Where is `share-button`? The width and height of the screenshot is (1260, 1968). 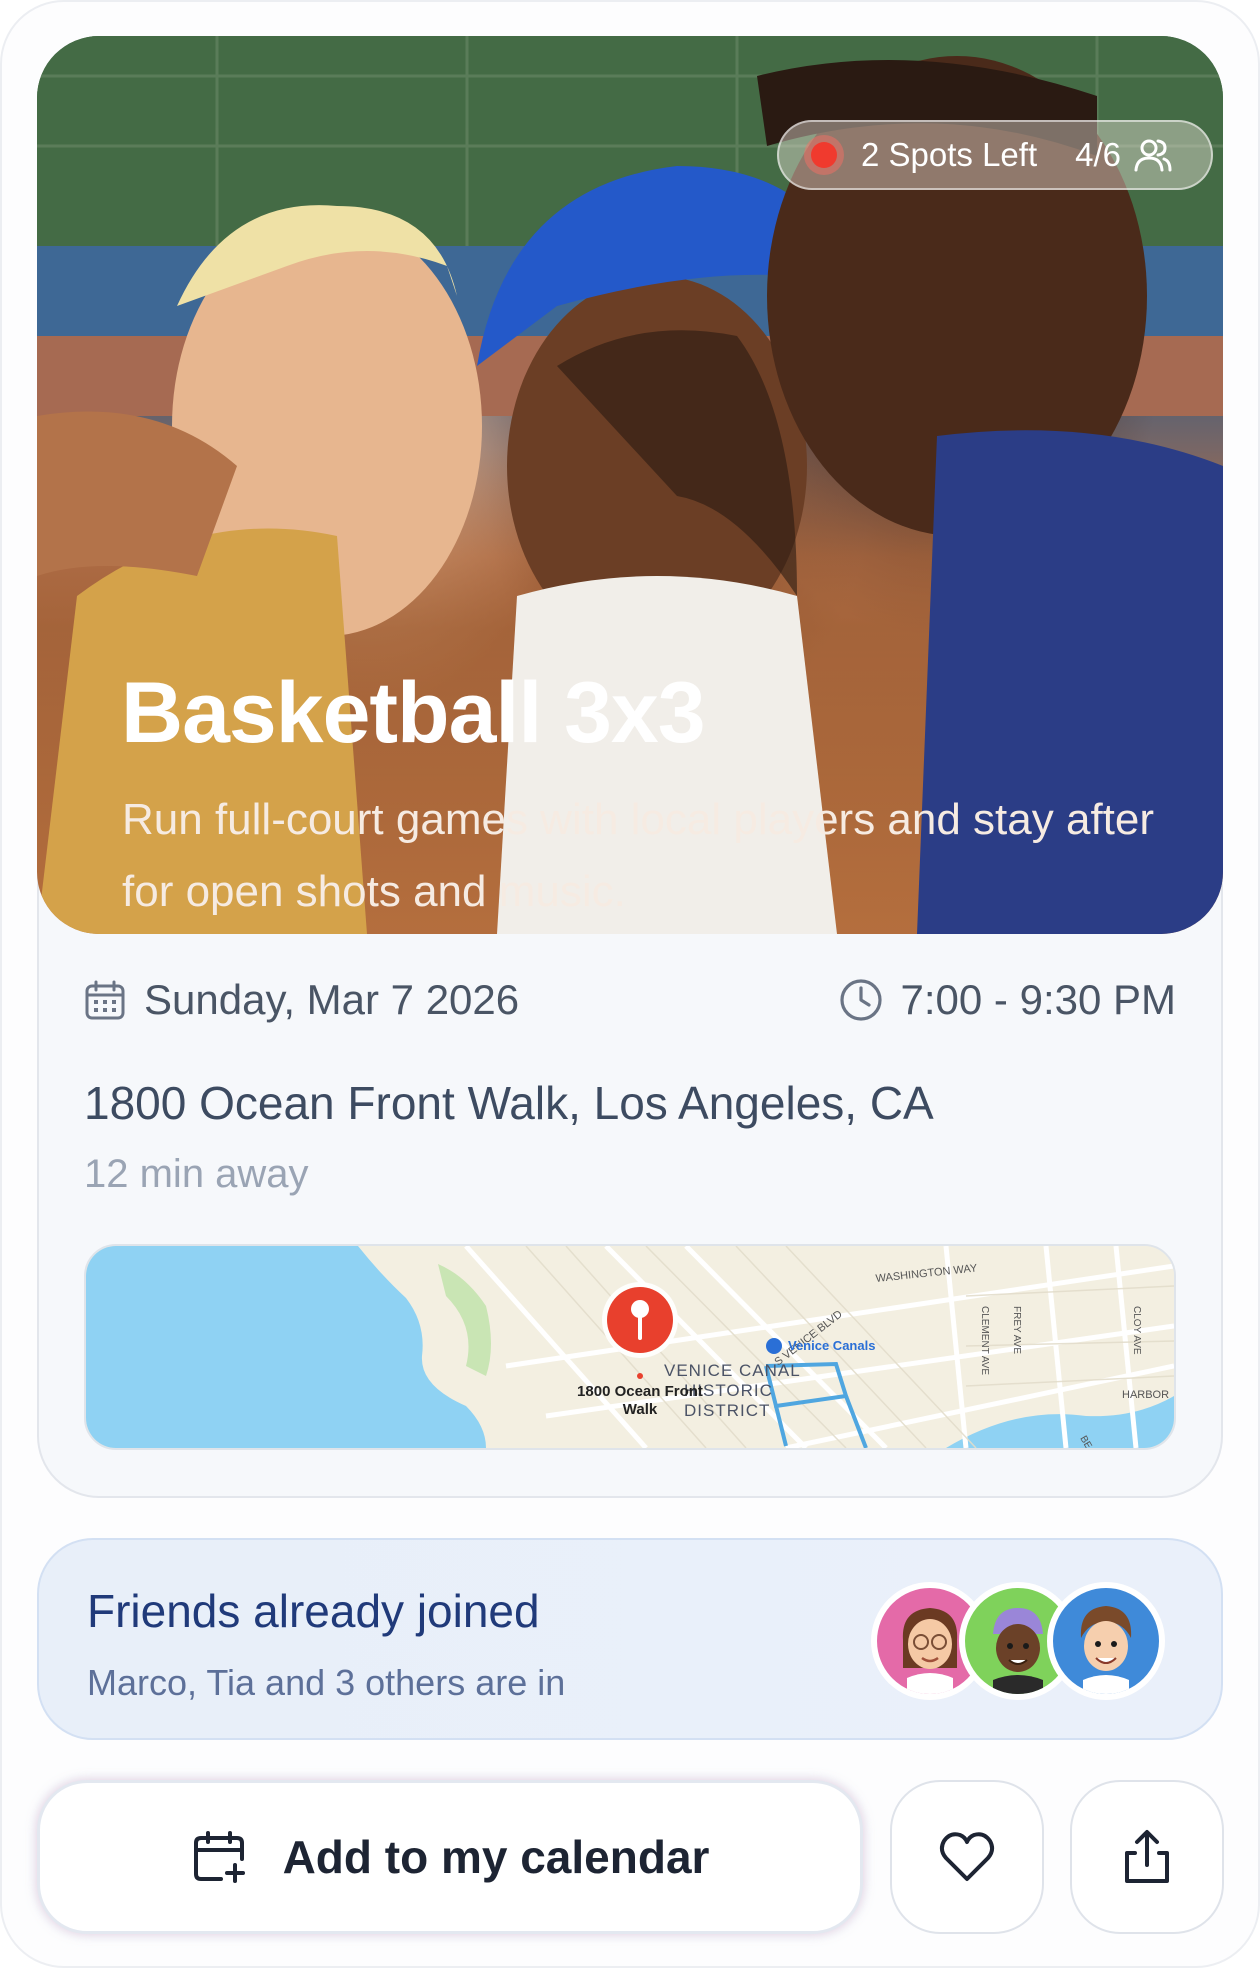 share-button is located at coordinates (1147, 1857).